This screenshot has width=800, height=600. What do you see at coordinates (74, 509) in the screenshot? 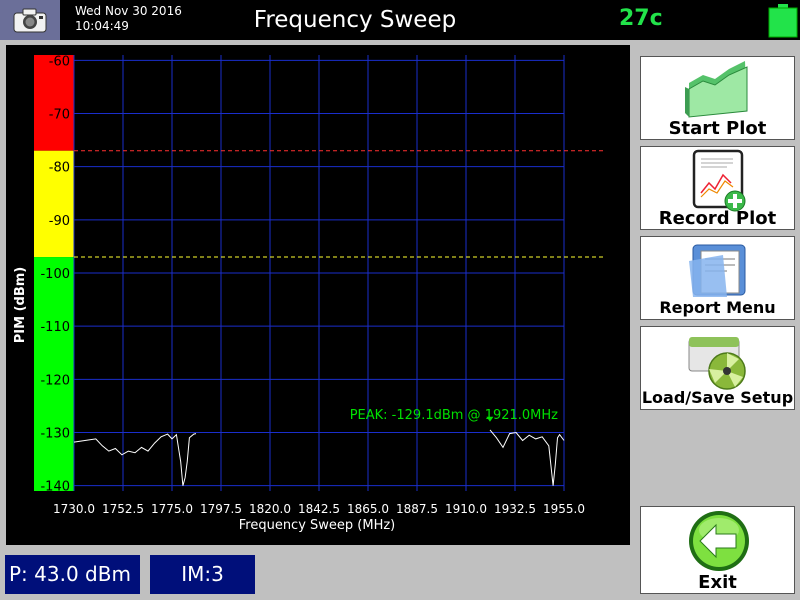
I see `x-tick-label: 1730.0` at bounding box center [74, 509].